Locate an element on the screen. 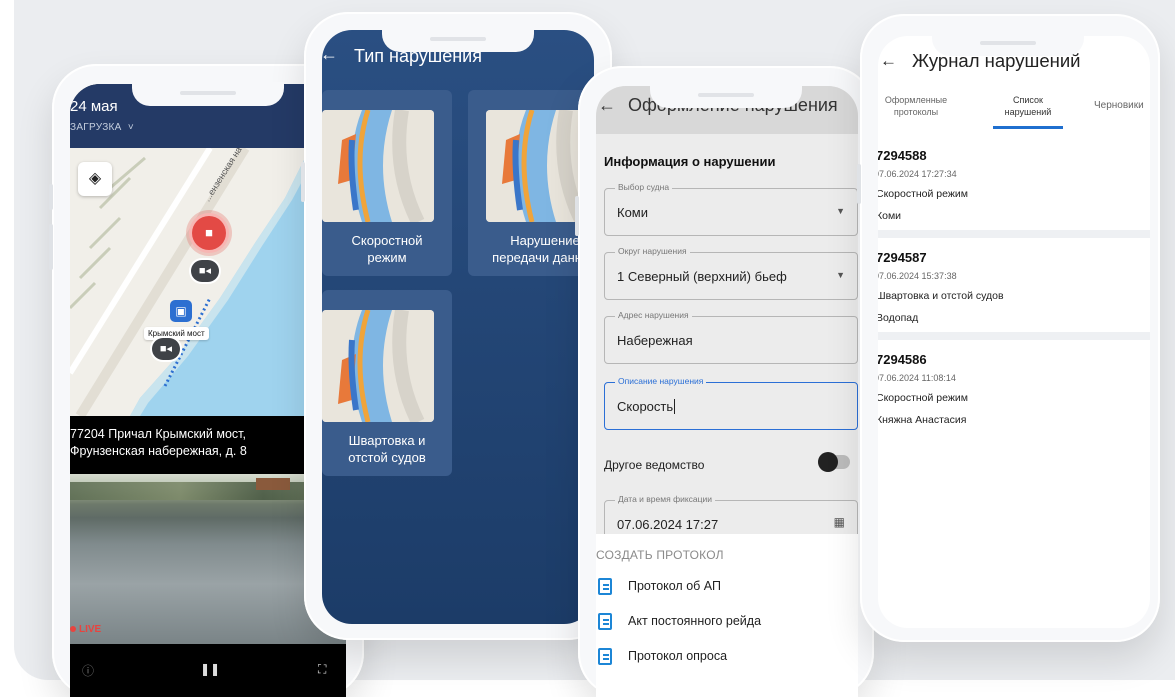 The width and height of the screenshot is (1175, 697). record-datetime: 07.06.2024 11:08:14 is located at coordinates (917, 378).